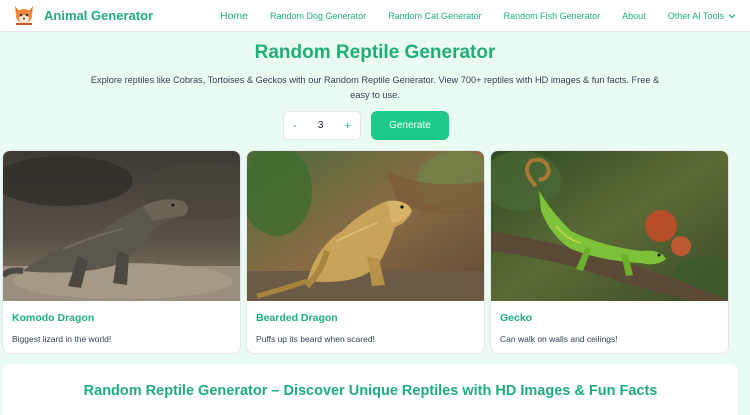 This screenshot has height=415, width=750. Describe the element at coordinates (410, 125) in the screenshot. I see `generate-button: Generate` at that location.